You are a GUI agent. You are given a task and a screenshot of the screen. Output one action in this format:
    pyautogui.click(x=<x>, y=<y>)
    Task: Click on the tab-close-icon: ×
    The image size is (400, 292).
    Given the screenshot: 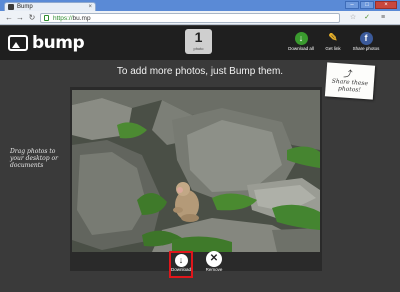 What is the action you would take?
    pyautogui.click(x=90, y=7)
    